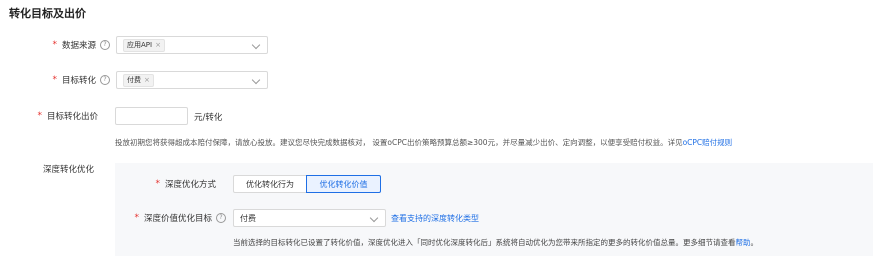  I want to click on mode-option-behavior: 优化转化行为, so click(270, 184).